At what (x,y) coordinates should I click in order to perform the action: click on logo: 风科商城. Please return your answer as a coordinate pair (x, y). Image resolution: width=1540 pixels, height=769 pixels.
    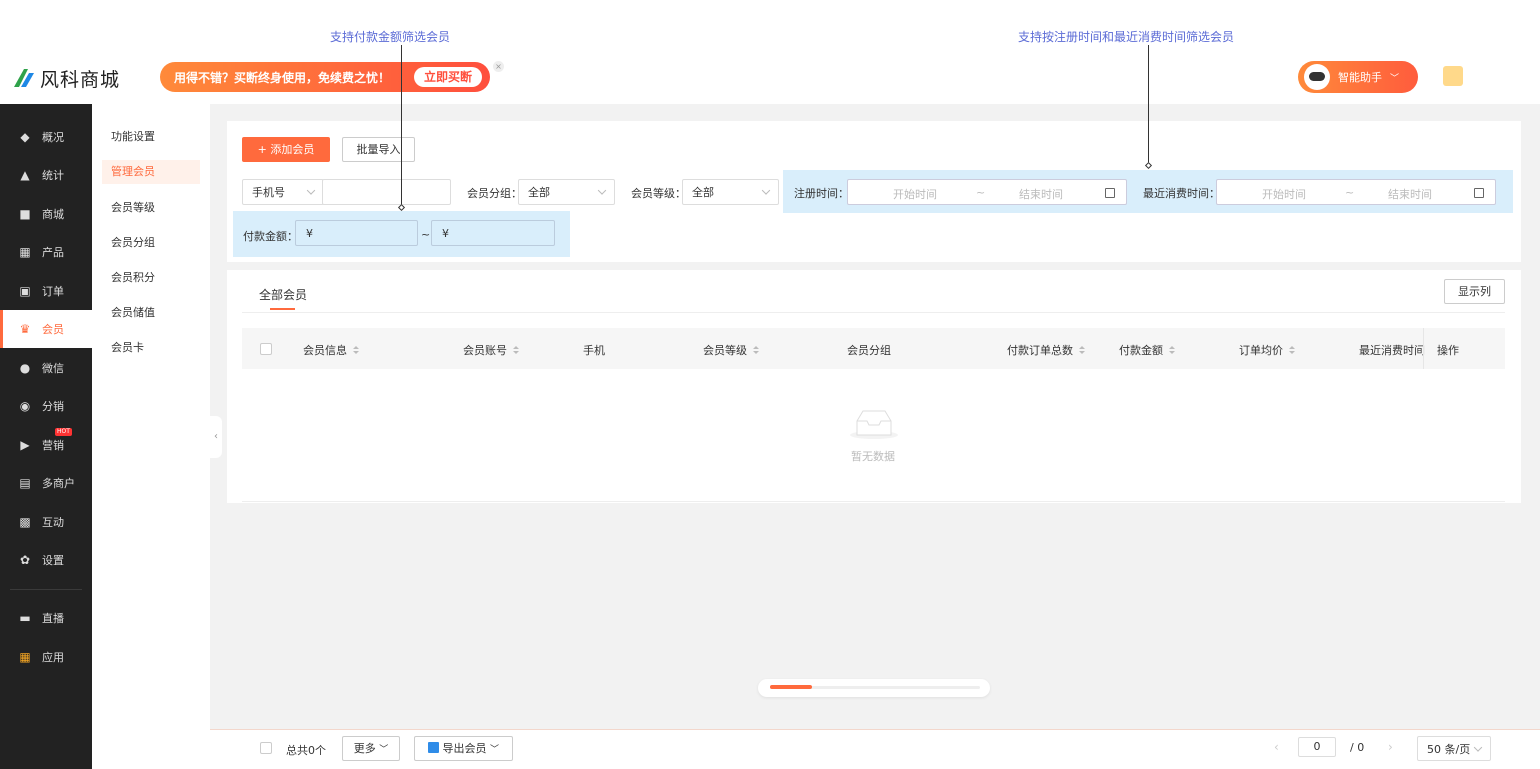
    Looking at the image, I should click on (66, 78).